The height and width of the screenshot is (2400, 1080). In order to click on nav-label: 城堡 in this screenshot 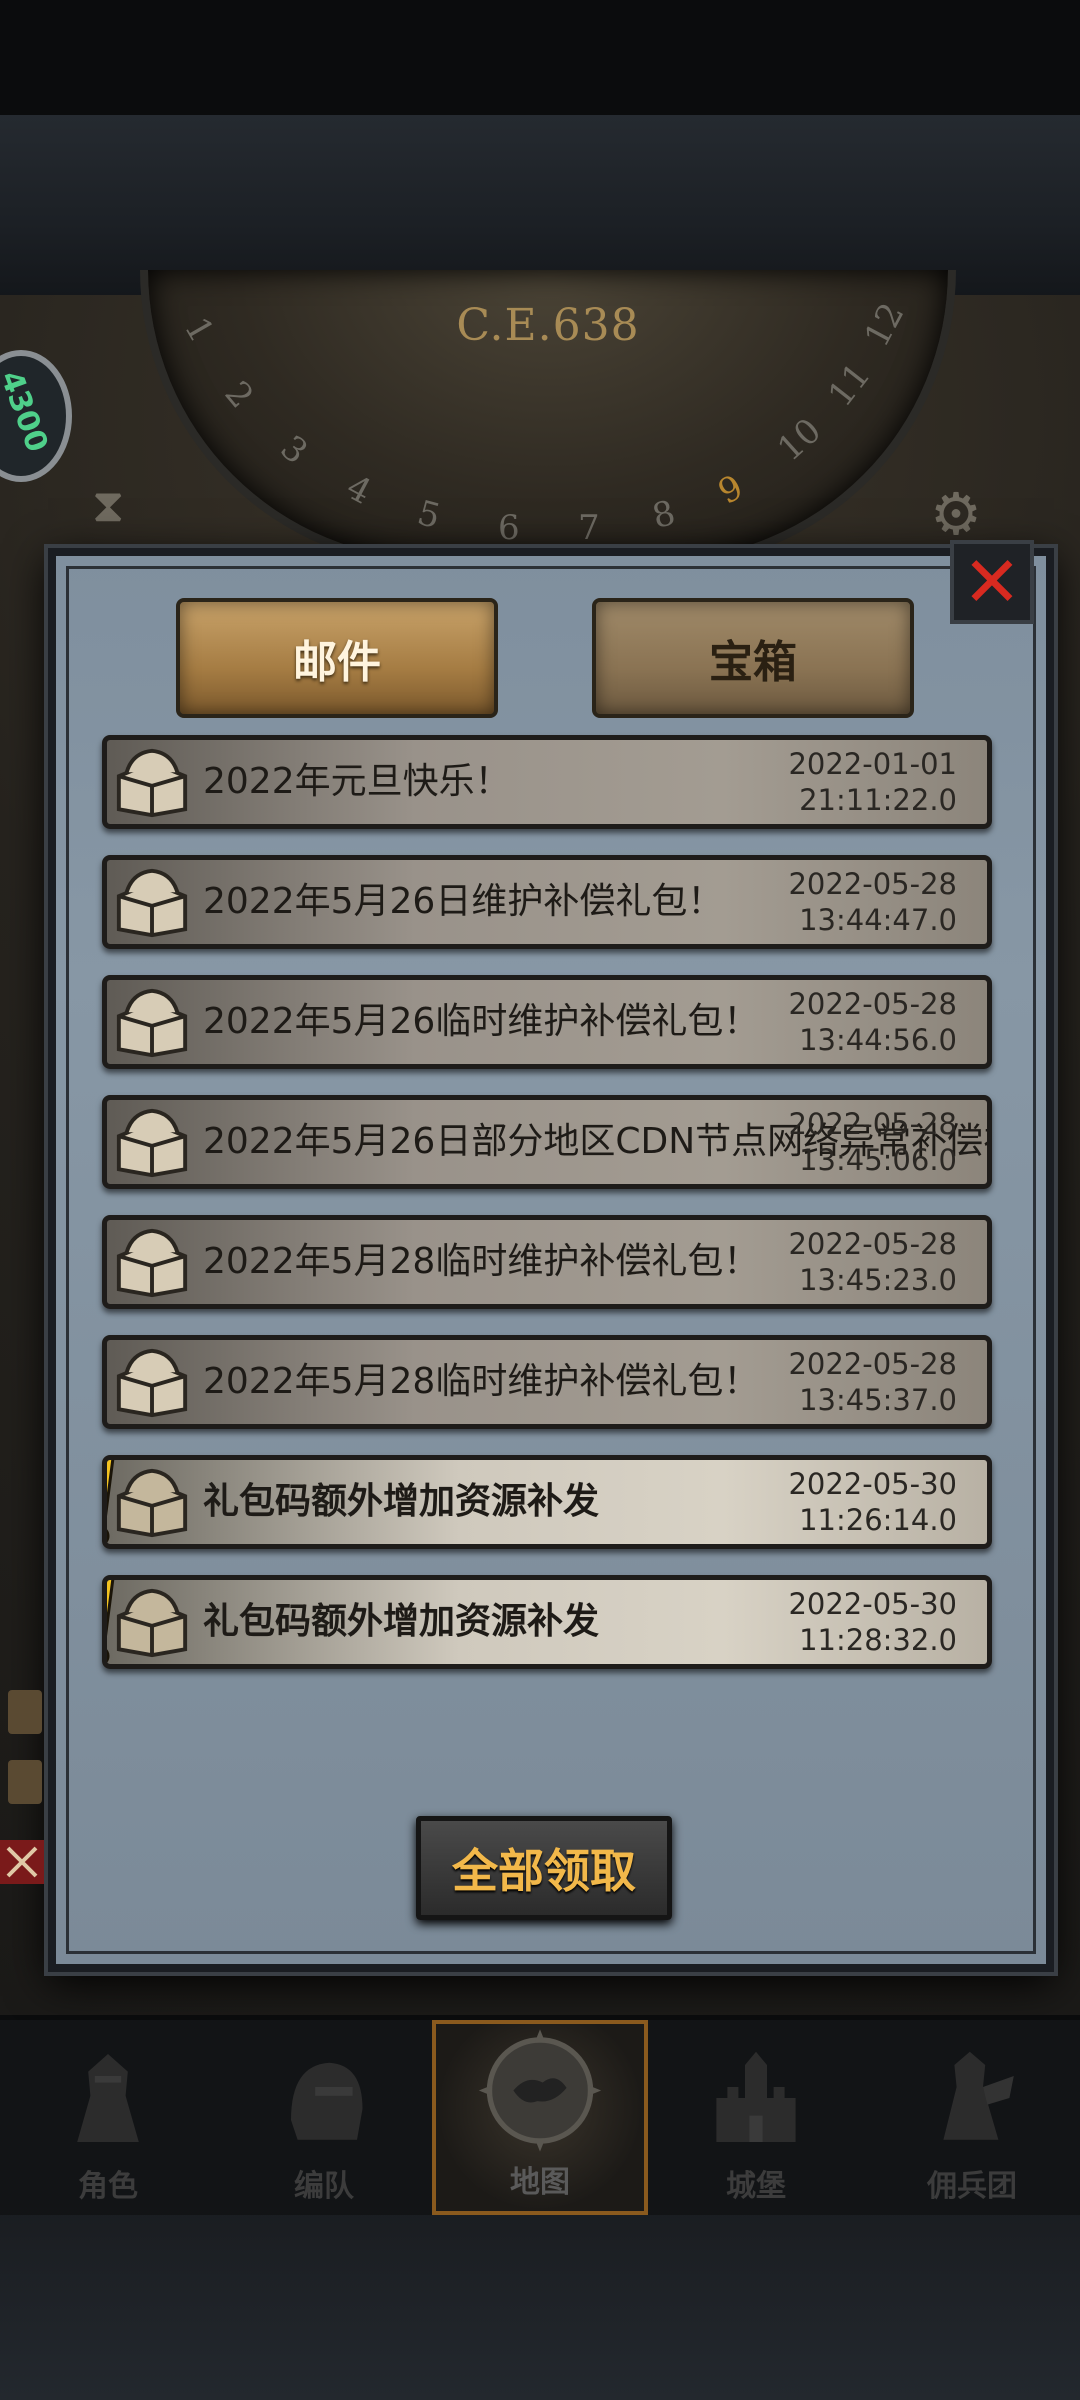, I will do `click(756, 2186)`.